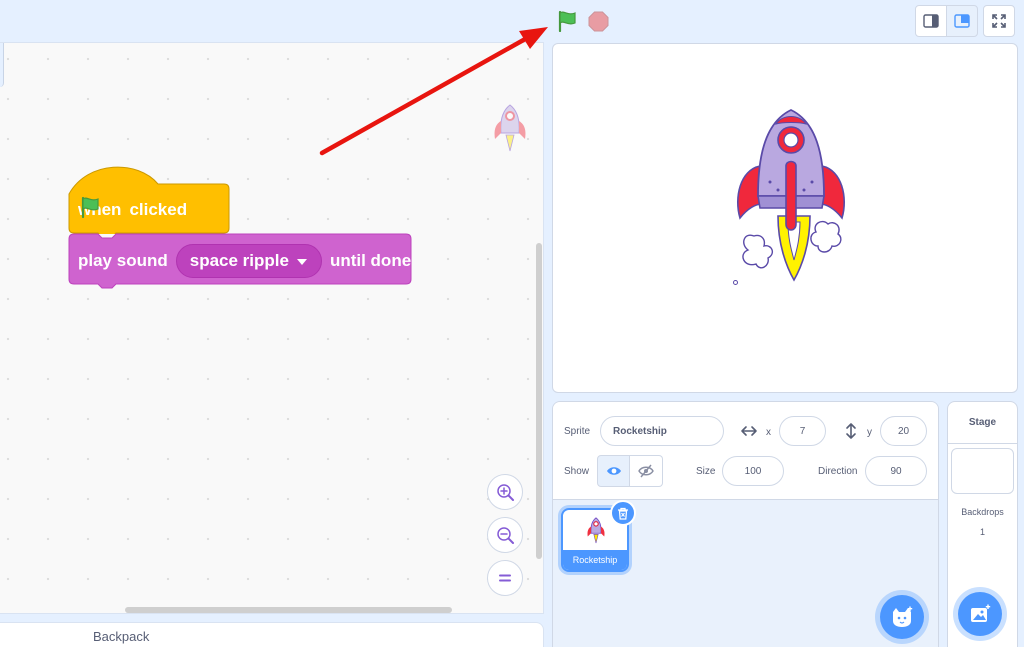 The image size is (1024, 647). Describe the element at coordinates (123, 260) in the screenshot. I see `play-sound-label: play sound` at that location.